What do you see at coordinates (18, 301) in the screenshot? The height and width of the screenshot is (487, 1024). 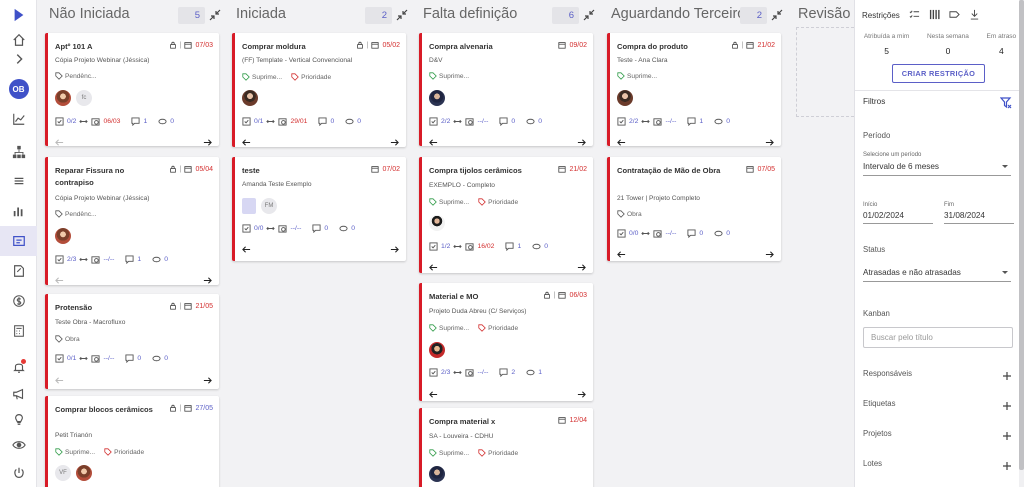 I see `dollar-icon` at bounding box center [18, 301].